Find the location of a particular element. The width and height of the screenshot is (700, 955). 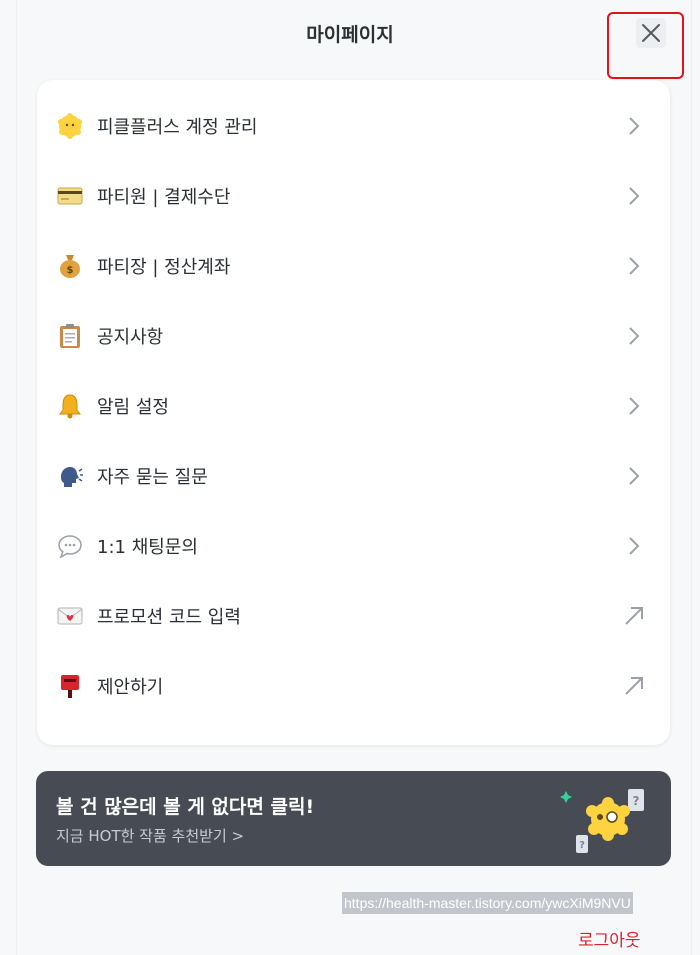

postbox-icon is located at coordinates (70, 686).